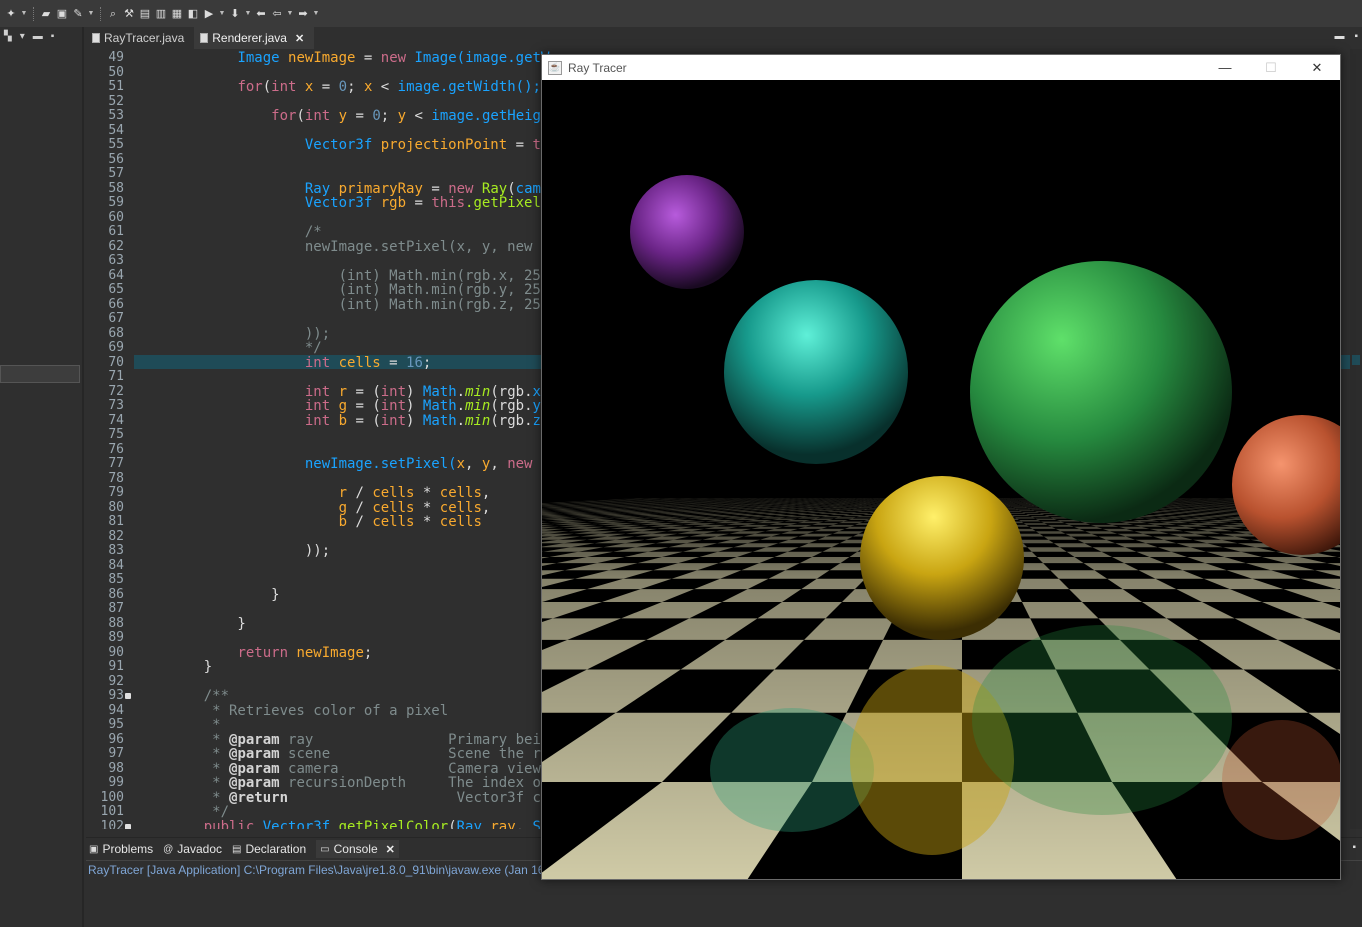 The height and width of the screenshot is (927, 1362). Describe the element at coordinates (1317, 67) in the screenshot. I see `close-button: ✕` at that location.